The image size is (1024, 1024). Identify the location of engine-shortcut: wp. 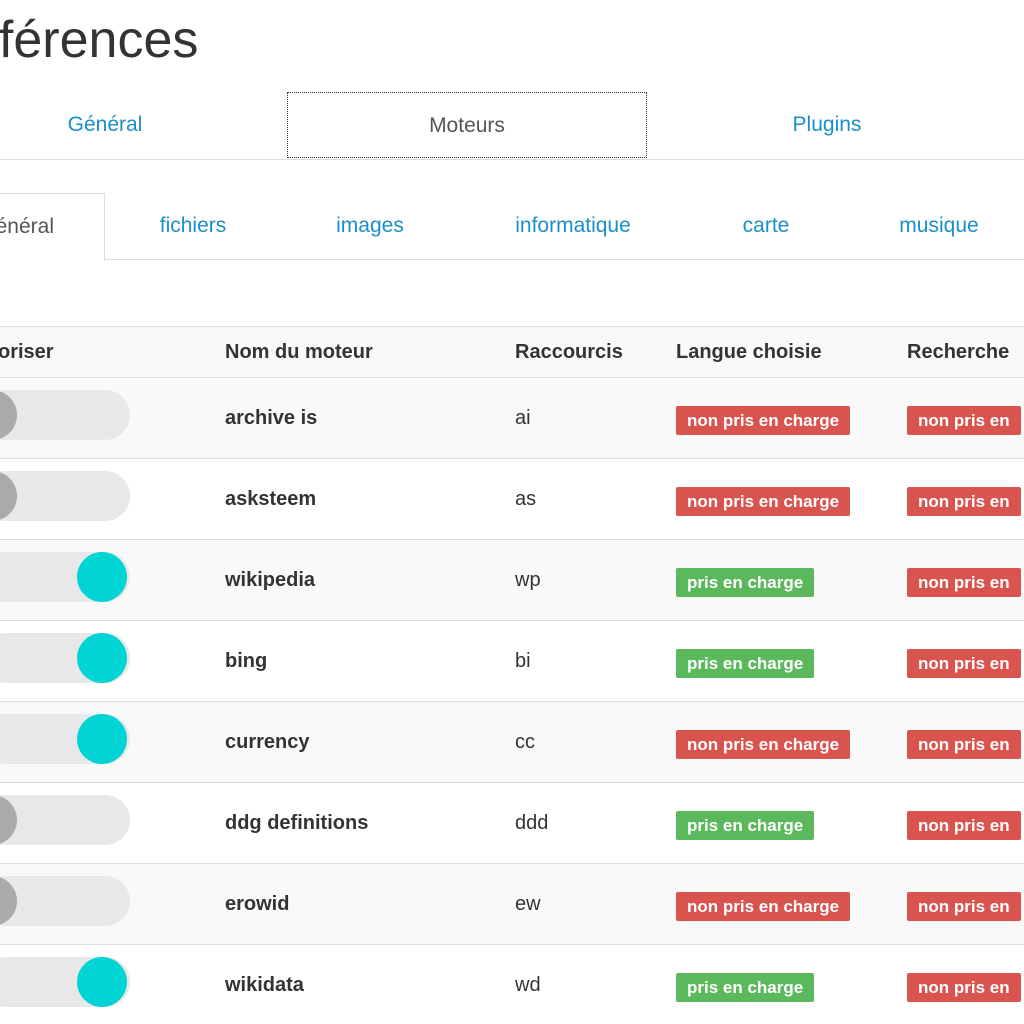
(528, 580).